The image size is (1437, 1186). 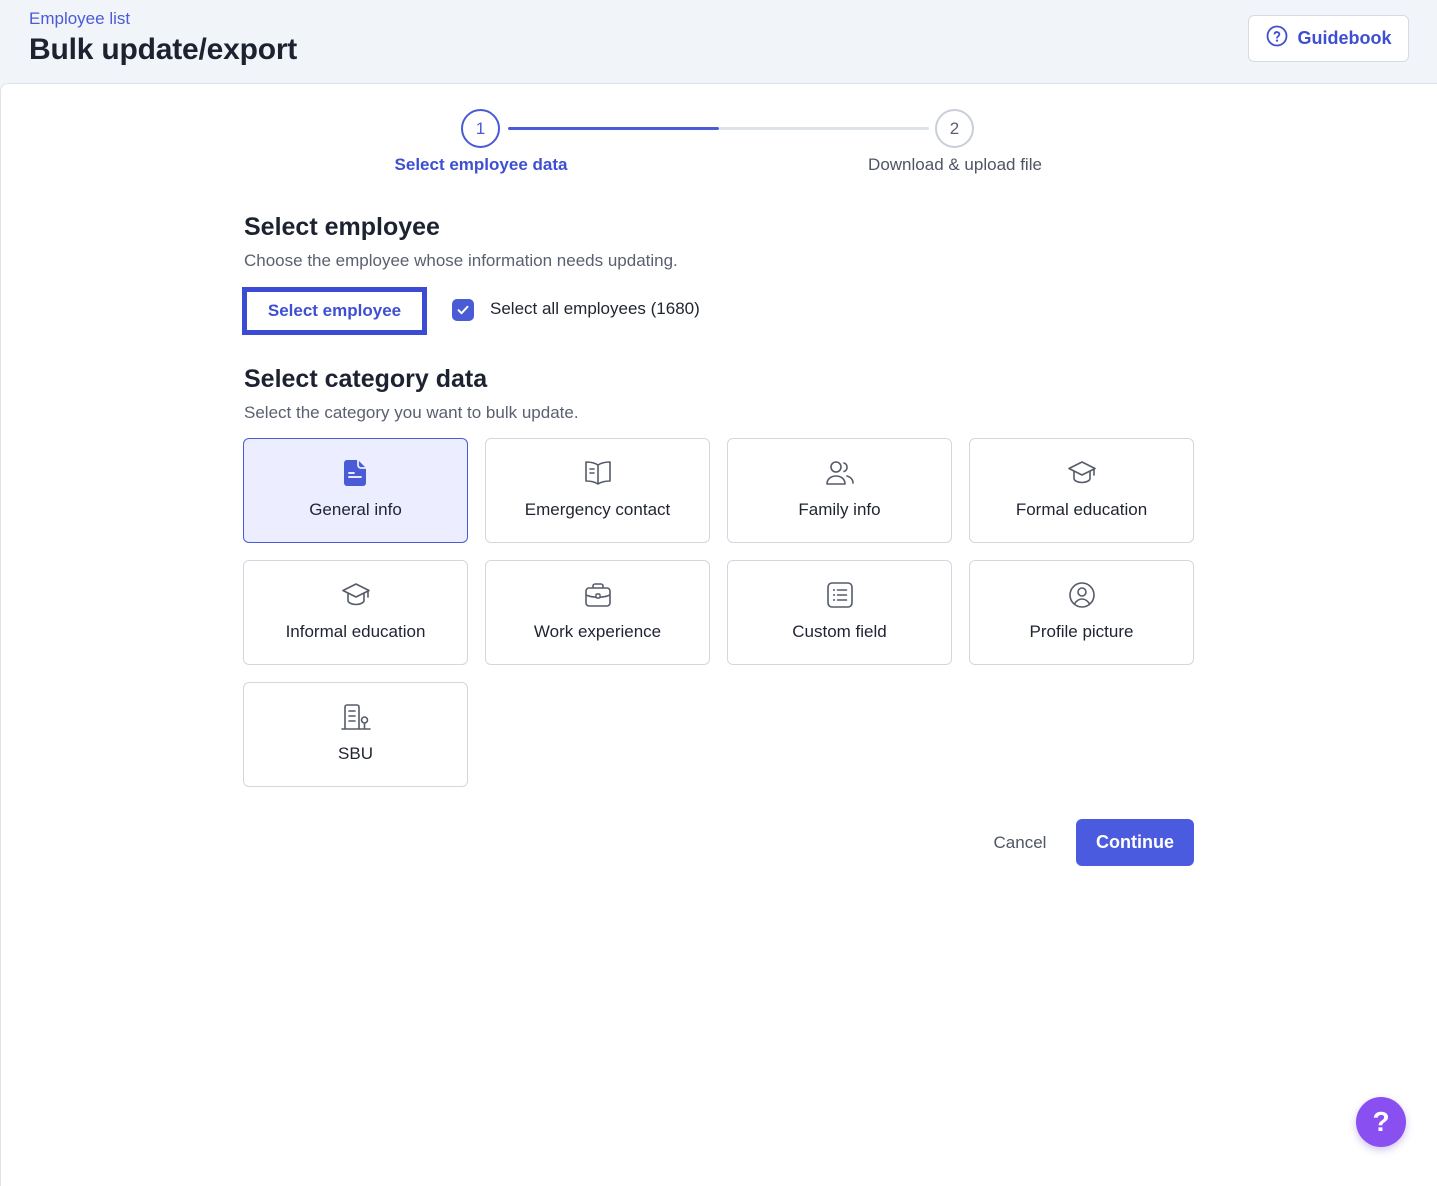 What do you see at coordinates (1081, 509) in the screenshot?
I see `card-label: Formal education` at bounding box center [1081, 509].